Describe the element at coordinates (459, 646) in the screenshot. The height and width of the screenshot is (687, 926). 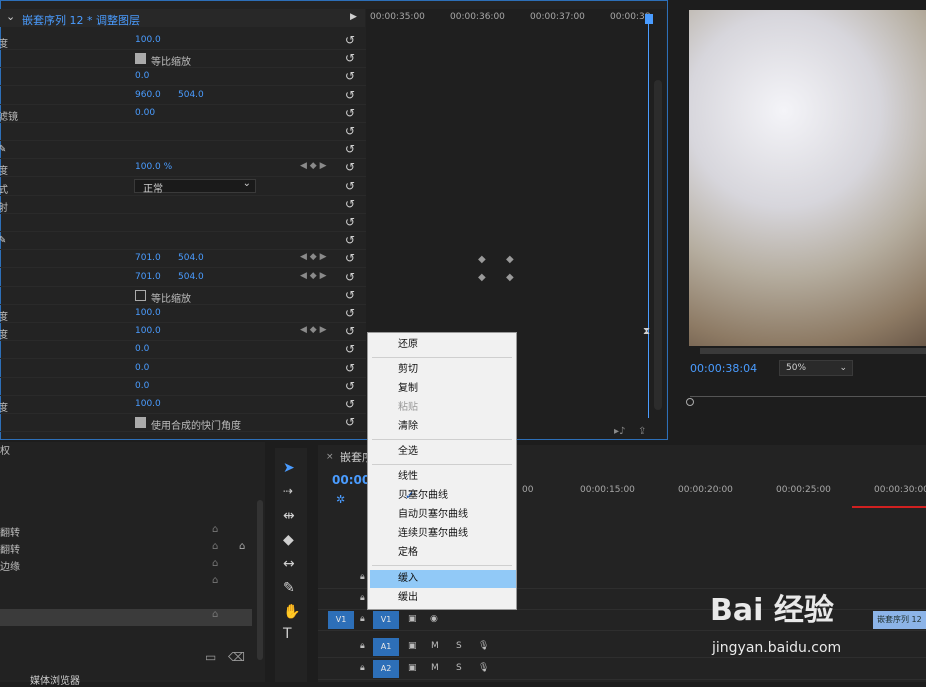
I see `solo-button: S` at that location.